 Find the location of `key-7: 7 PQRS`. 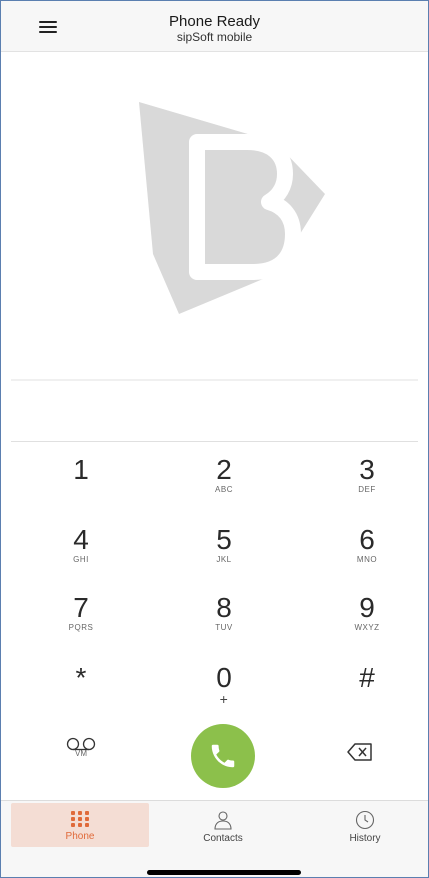

key-7: 7 PQRS is located at coordinates (81, 611).